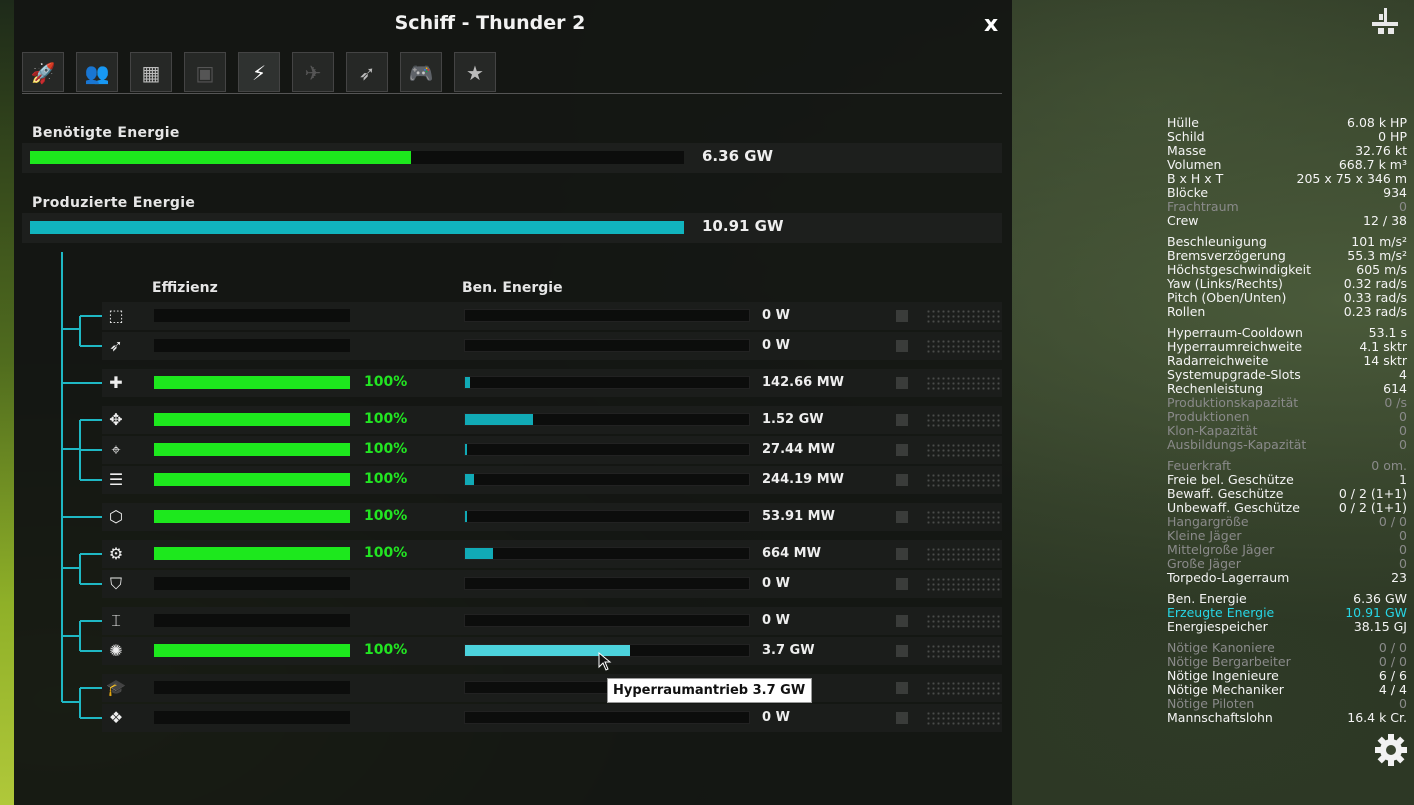  Describe the element at coordinates (552, 688) in the screenshot. I see `system-row: 🎓` at that location.